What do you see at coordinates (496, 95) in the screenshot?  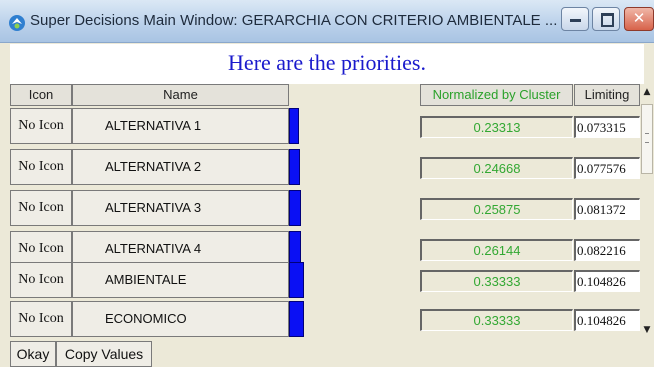 I see `column-header-normalized: Normalized by Cluster` at bounding box center [496, 95].